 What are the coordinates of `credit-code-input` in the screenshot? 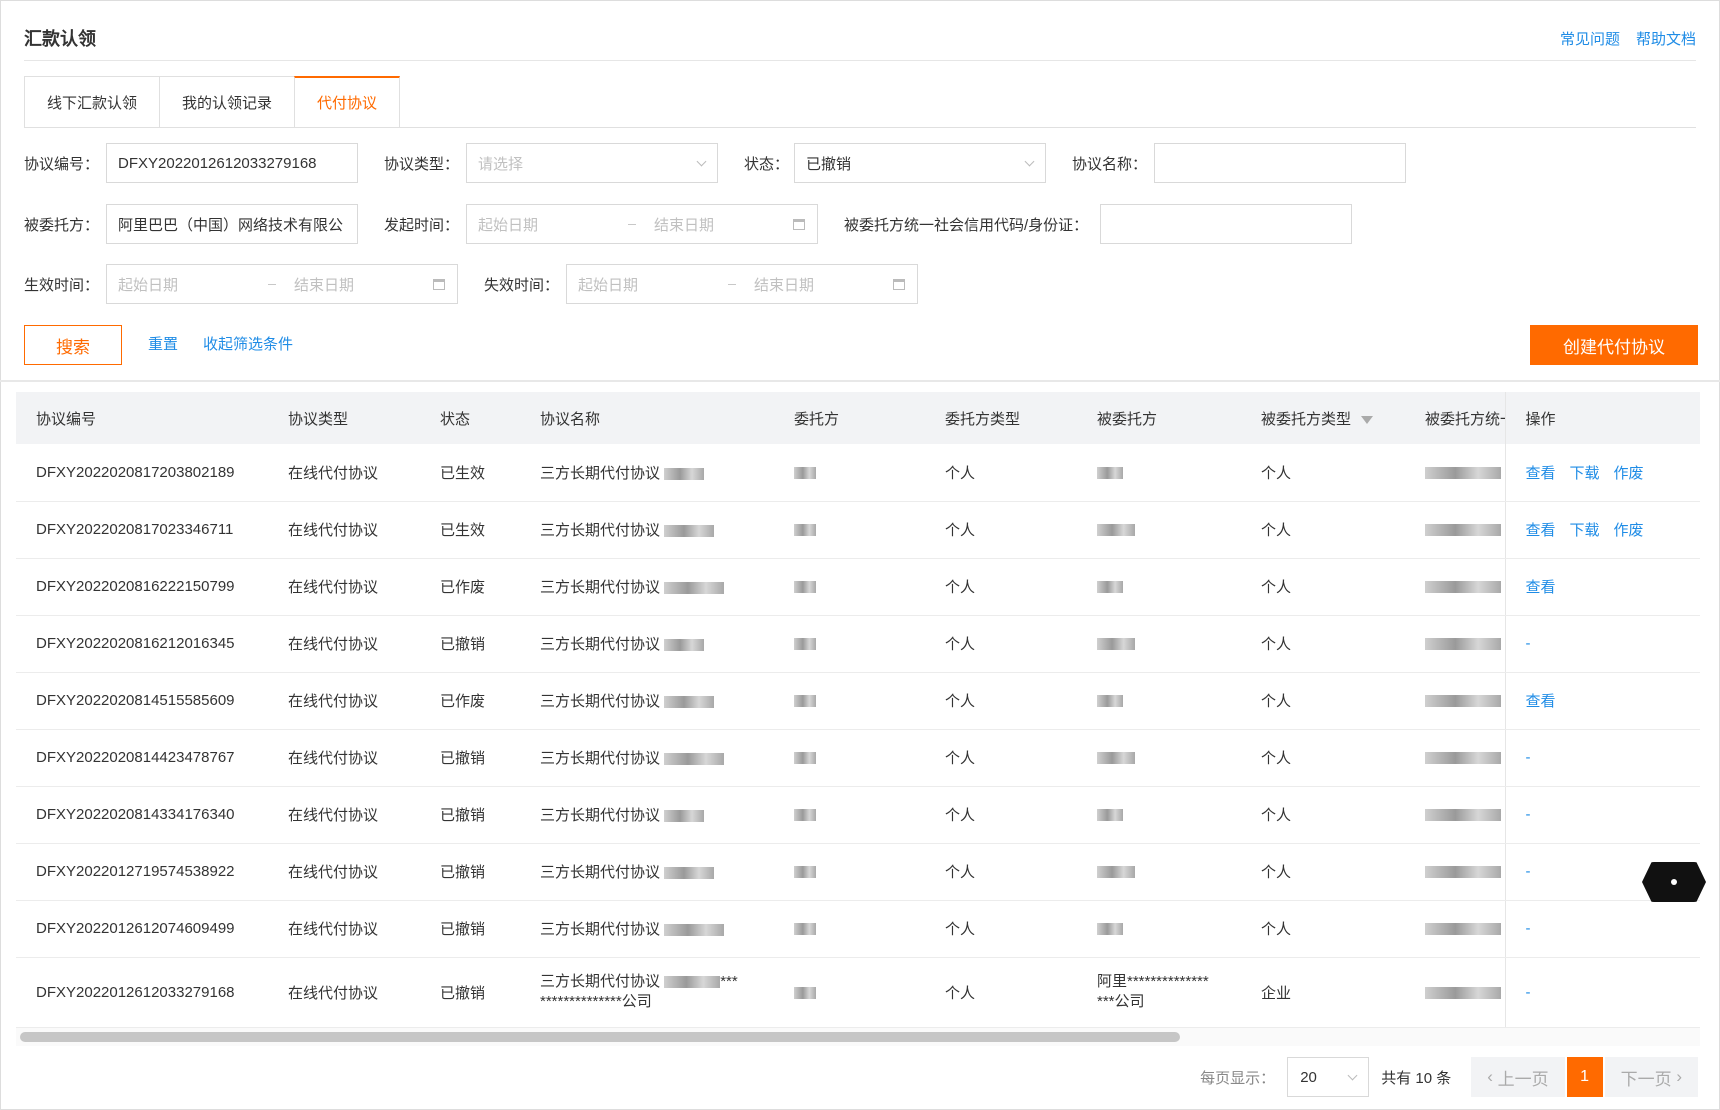 It's located at (1226, 224).